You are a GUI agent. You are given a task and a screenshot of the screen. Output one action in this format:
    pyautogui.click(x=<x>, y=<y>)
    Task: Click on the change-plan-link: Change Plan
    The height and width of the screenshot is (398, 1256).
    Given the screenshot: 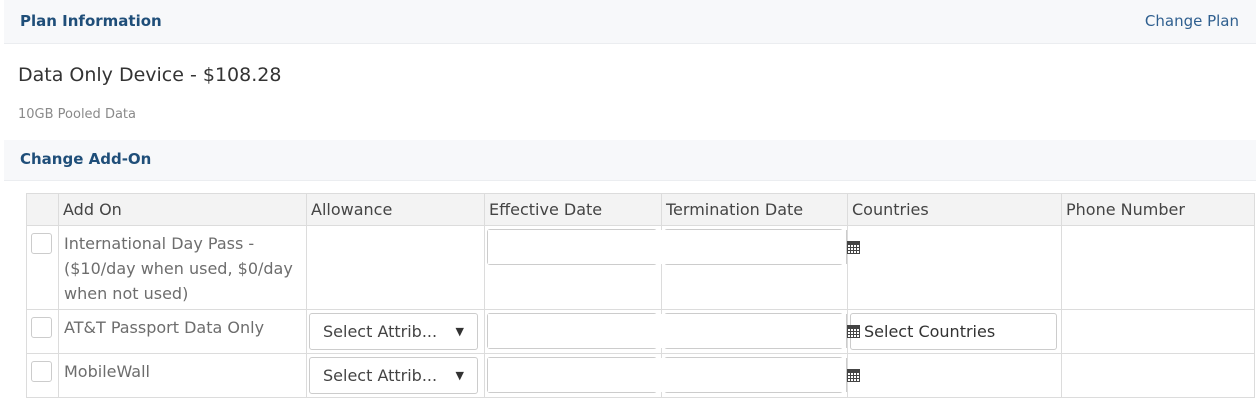 What is the action you would take?
    pyautogui.click(x=1192, y=21)
    